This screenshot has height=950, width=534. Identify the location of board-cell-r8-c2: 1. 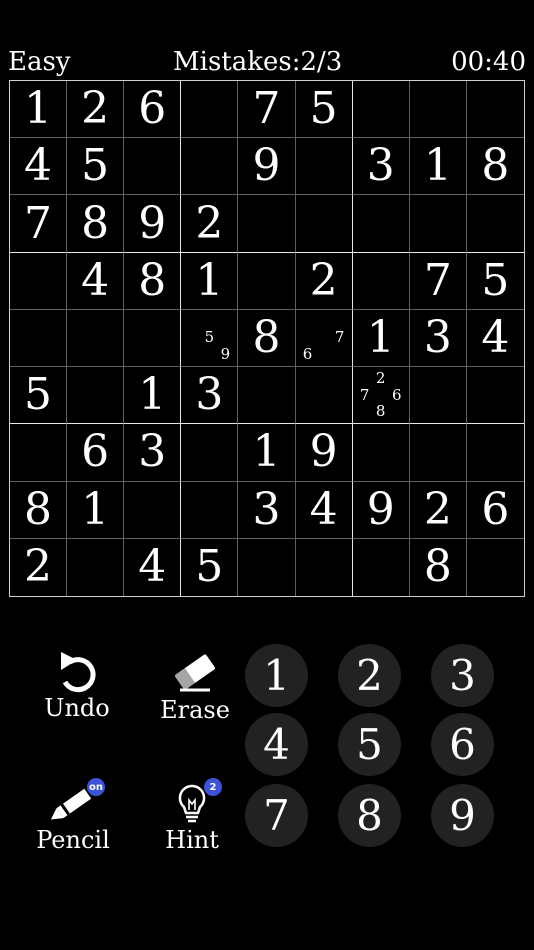
(96, 510).